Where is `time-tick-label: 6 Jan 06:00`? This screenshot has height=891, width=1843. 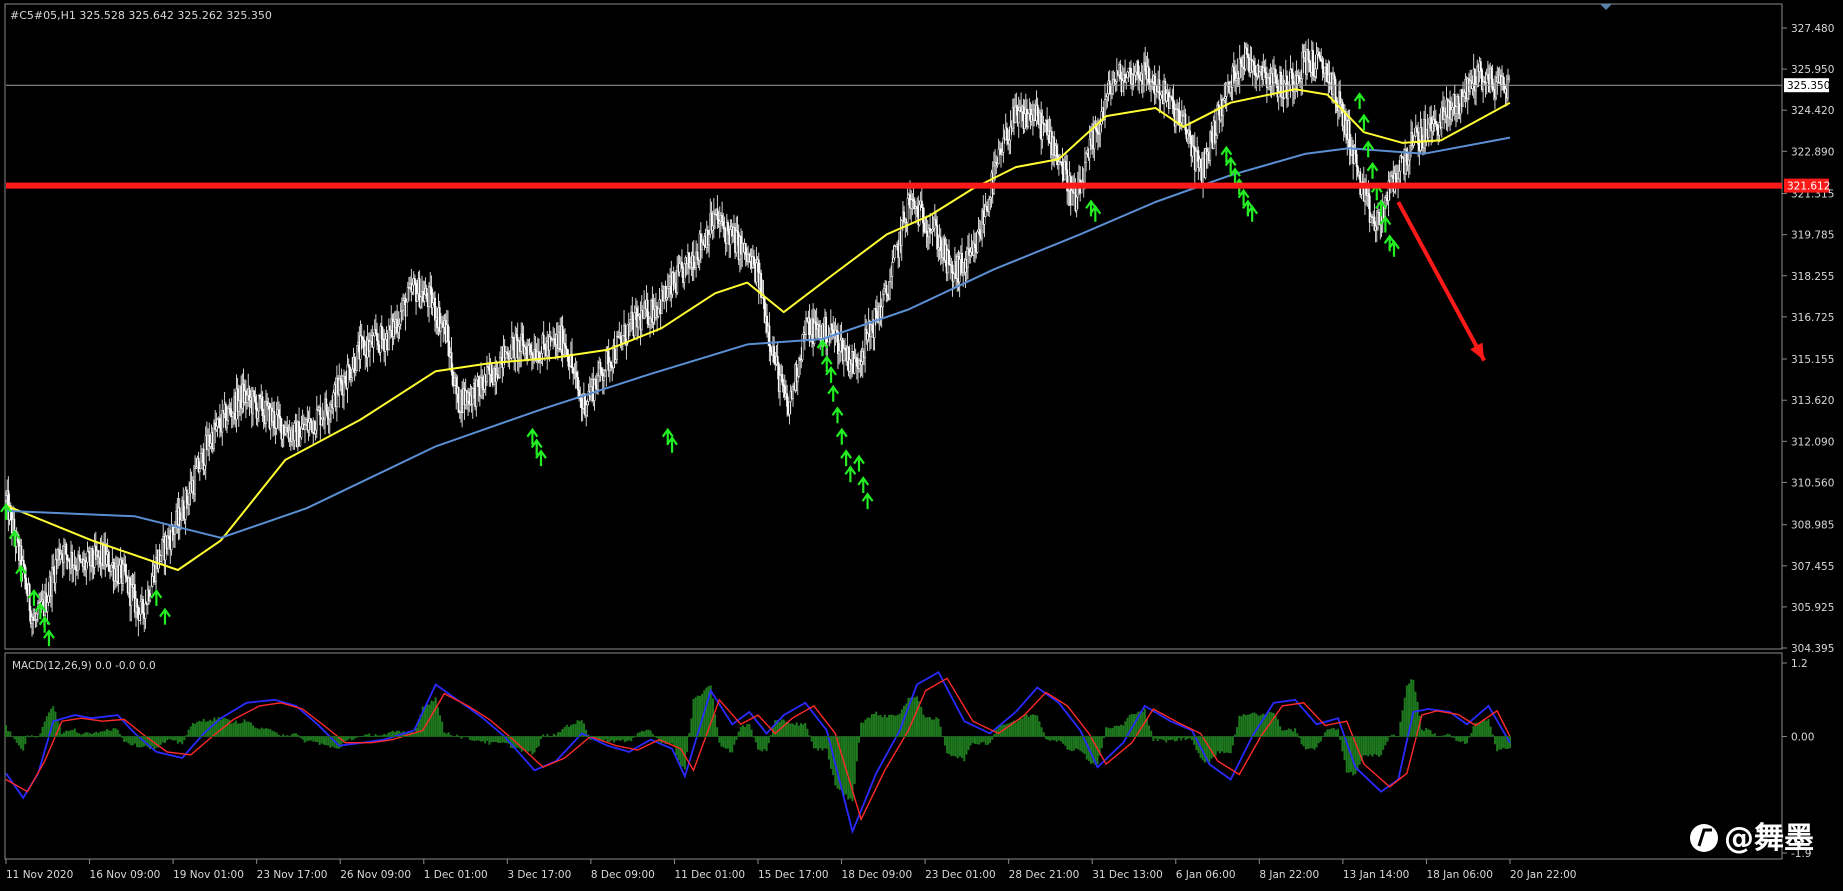
time-tick-label: 6 Jan 06:00 is located at coordinates (1206, 875).